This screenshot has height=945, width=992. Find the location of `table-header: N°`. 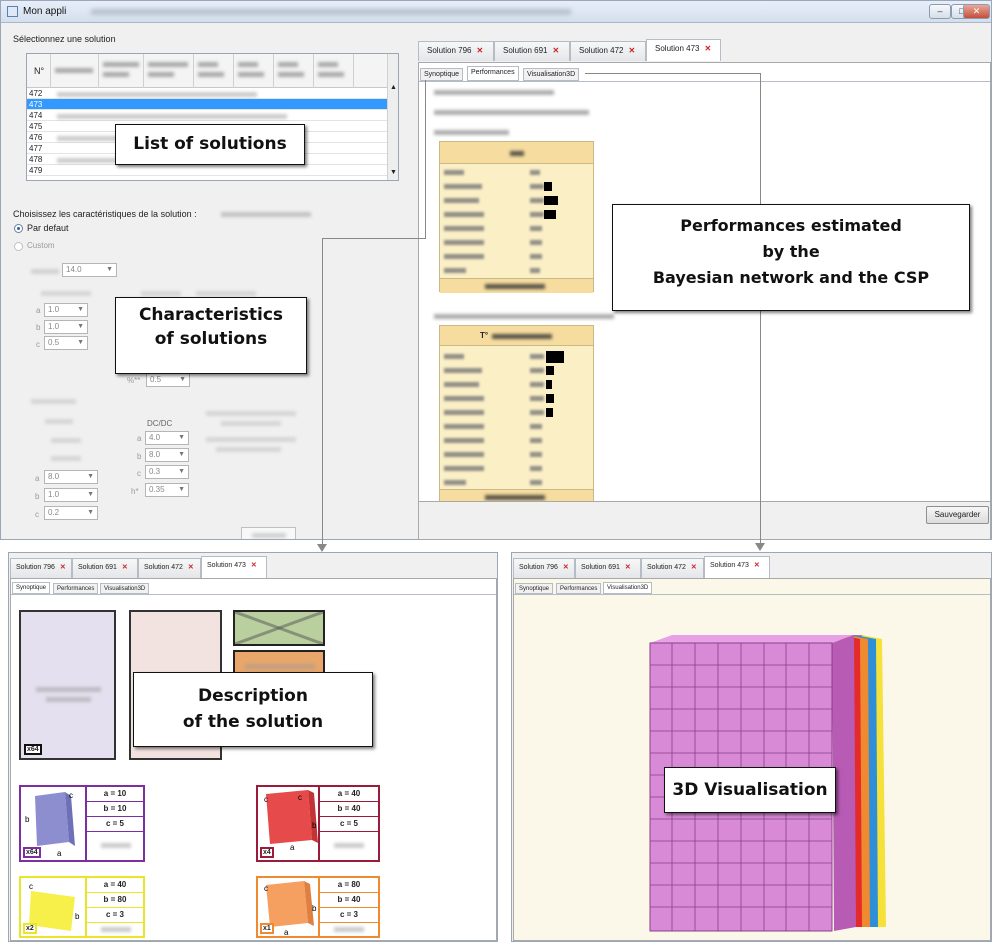

table-header: N° is located at coordinates (208, 71).